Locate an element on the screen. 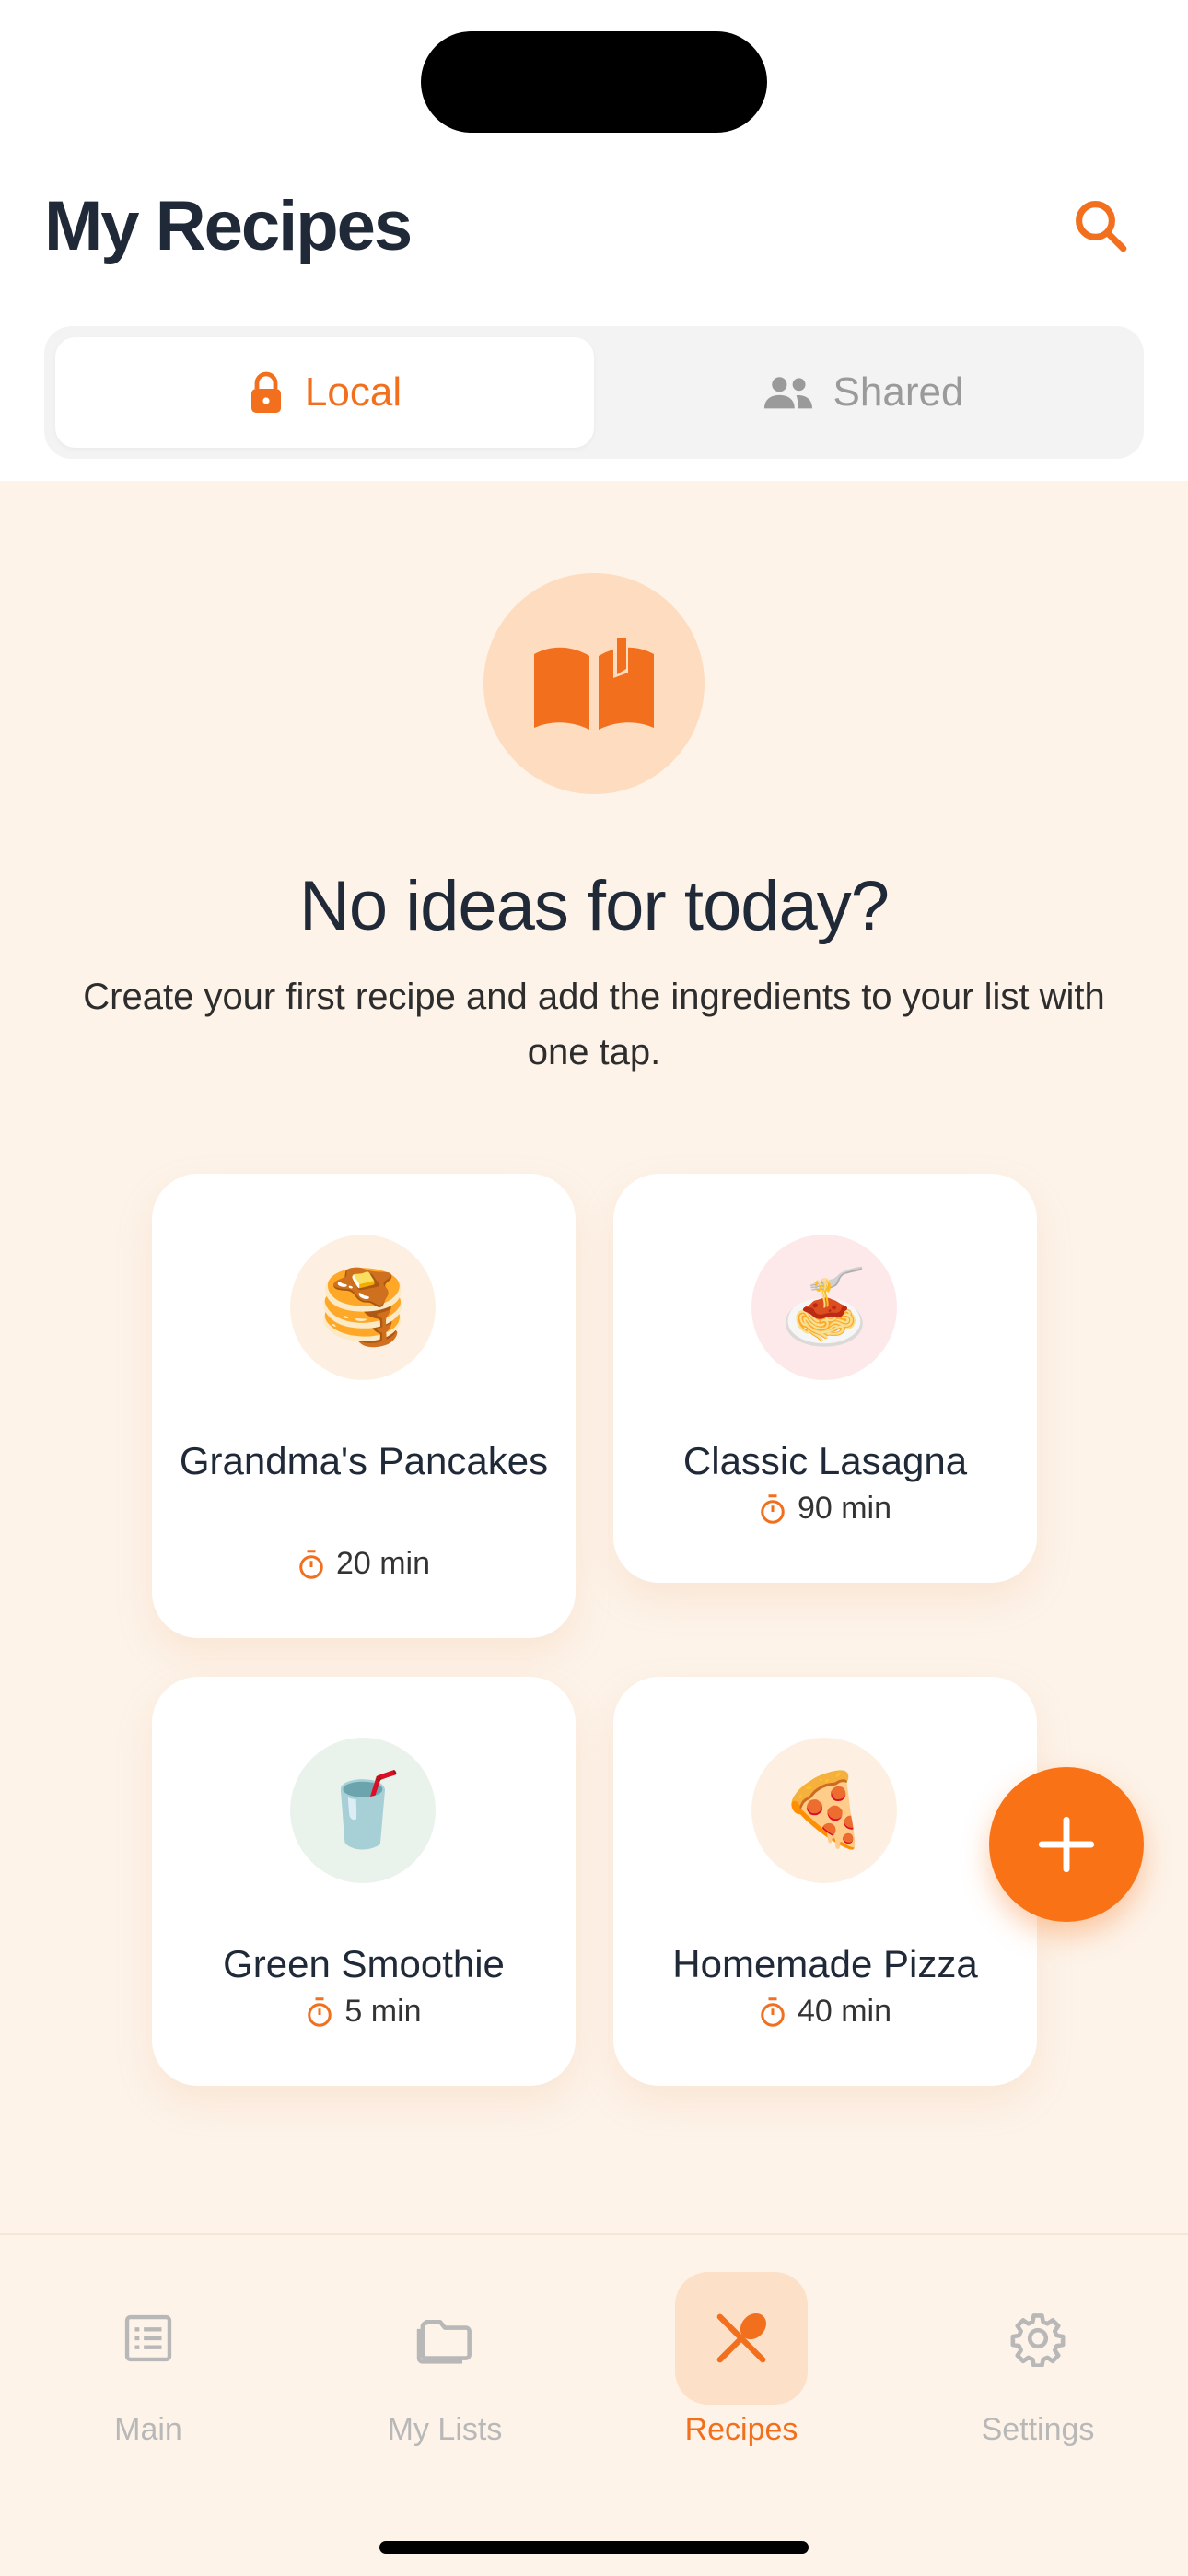 The image size is (1188, 2576). recipe-time: 20 min is located at coordinates (364, 1564).